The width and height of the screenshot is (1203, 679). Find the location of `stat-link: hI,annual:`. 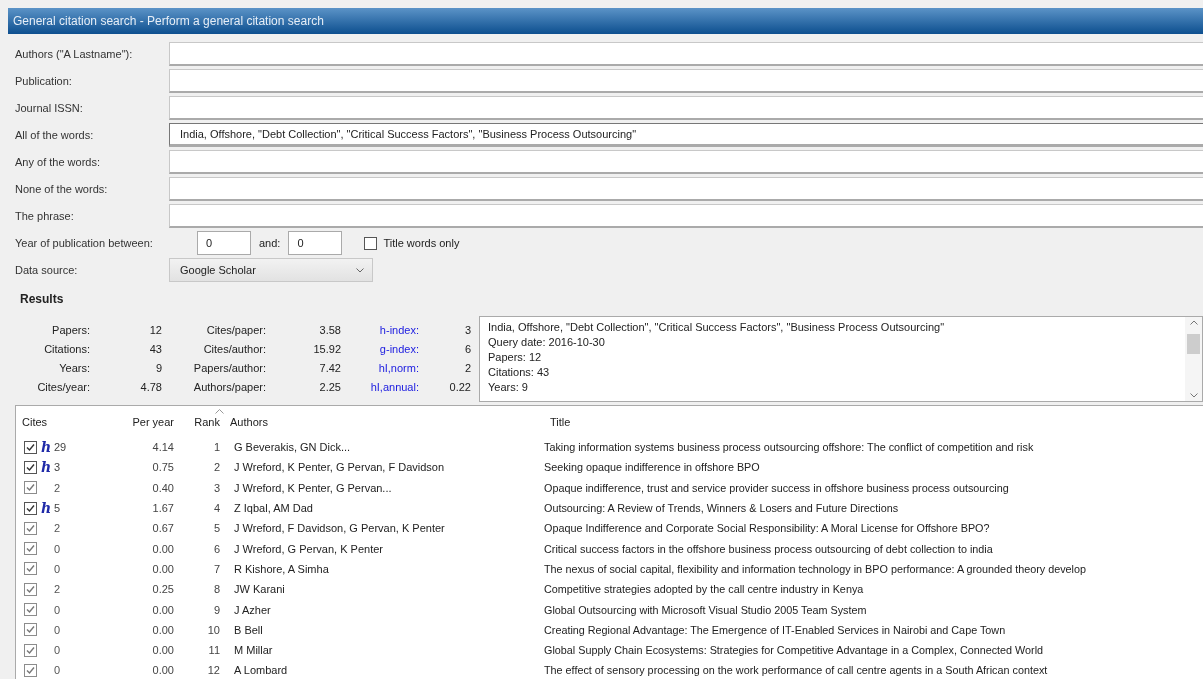

stat-link: hI,annual: is located at coordinates (380, 386).